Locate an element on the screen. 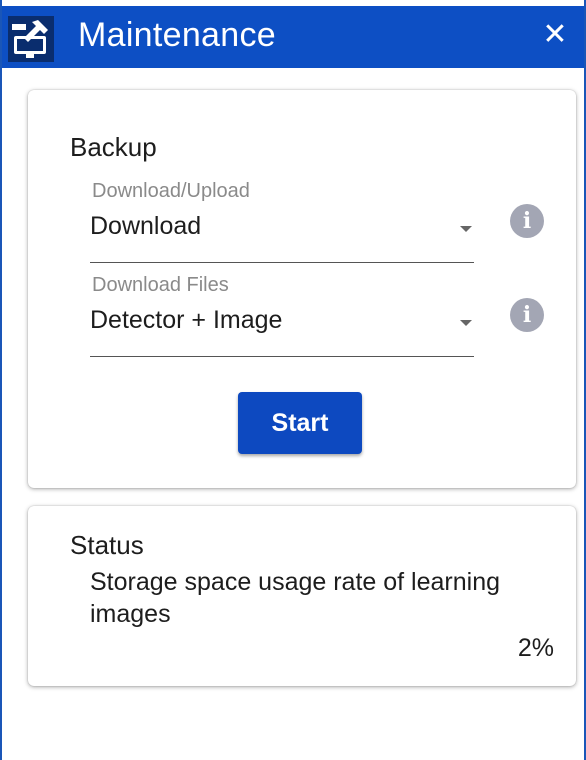  download-upload-select: Download/Upload Download is located at coordinates (282, 221).